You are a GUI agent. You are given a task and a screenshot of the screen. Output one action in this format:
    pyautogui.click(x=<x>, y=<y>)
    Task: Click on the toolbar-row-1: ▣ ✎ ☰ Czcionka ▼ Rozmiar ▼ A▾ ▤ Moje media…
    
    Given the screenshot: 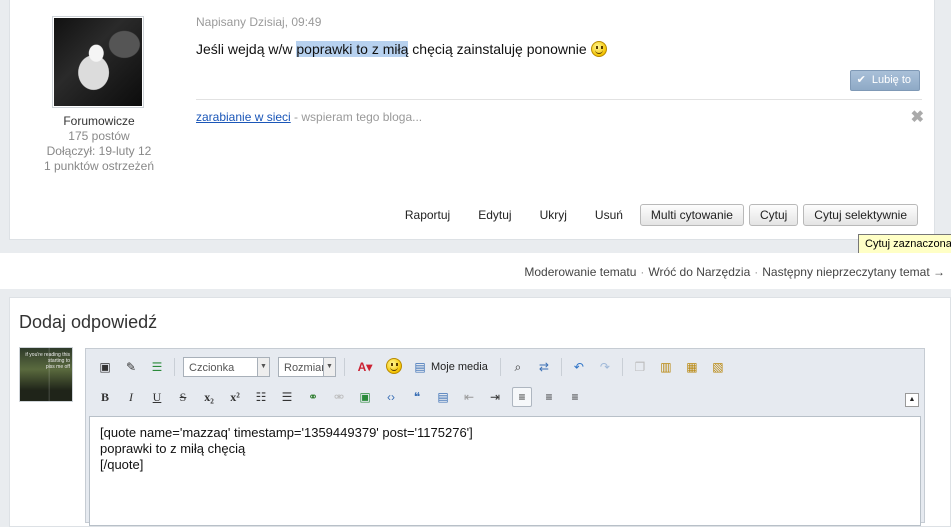 What is the action you would take?
    pyautogui.click(x=415, y=367)
    